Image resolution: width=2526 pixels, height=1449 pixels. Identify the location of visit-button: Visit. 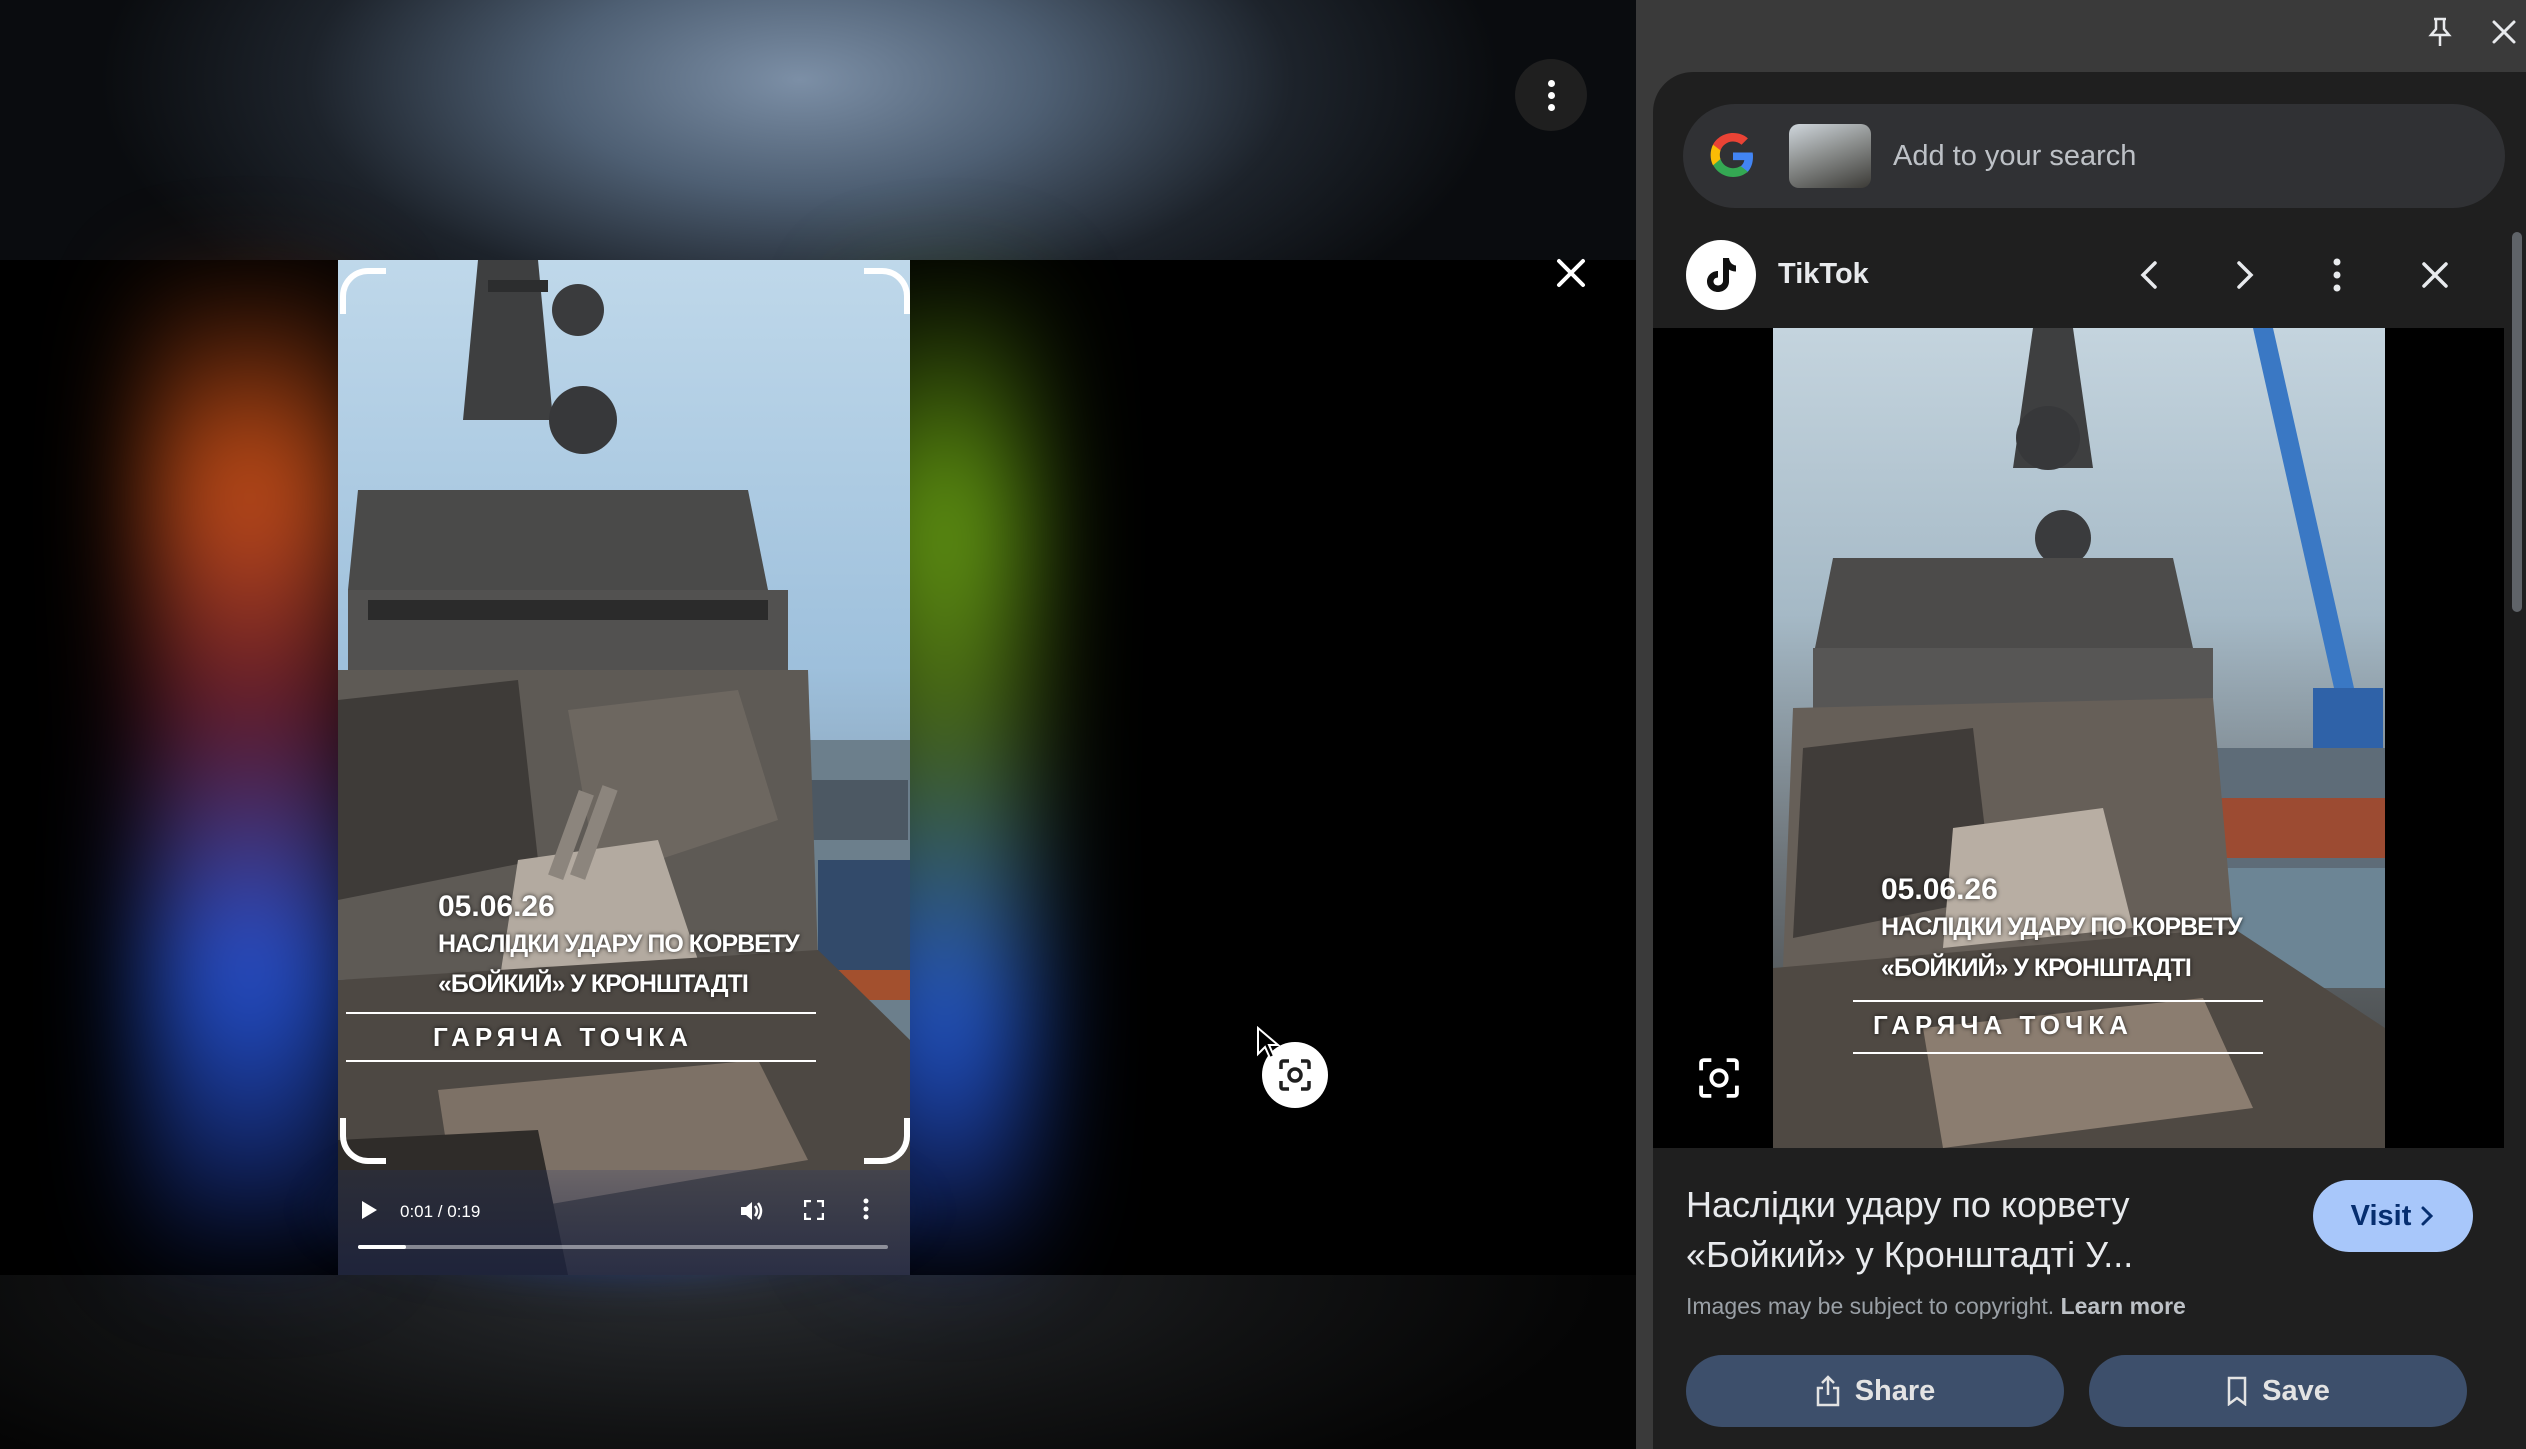
(2393, 1216).